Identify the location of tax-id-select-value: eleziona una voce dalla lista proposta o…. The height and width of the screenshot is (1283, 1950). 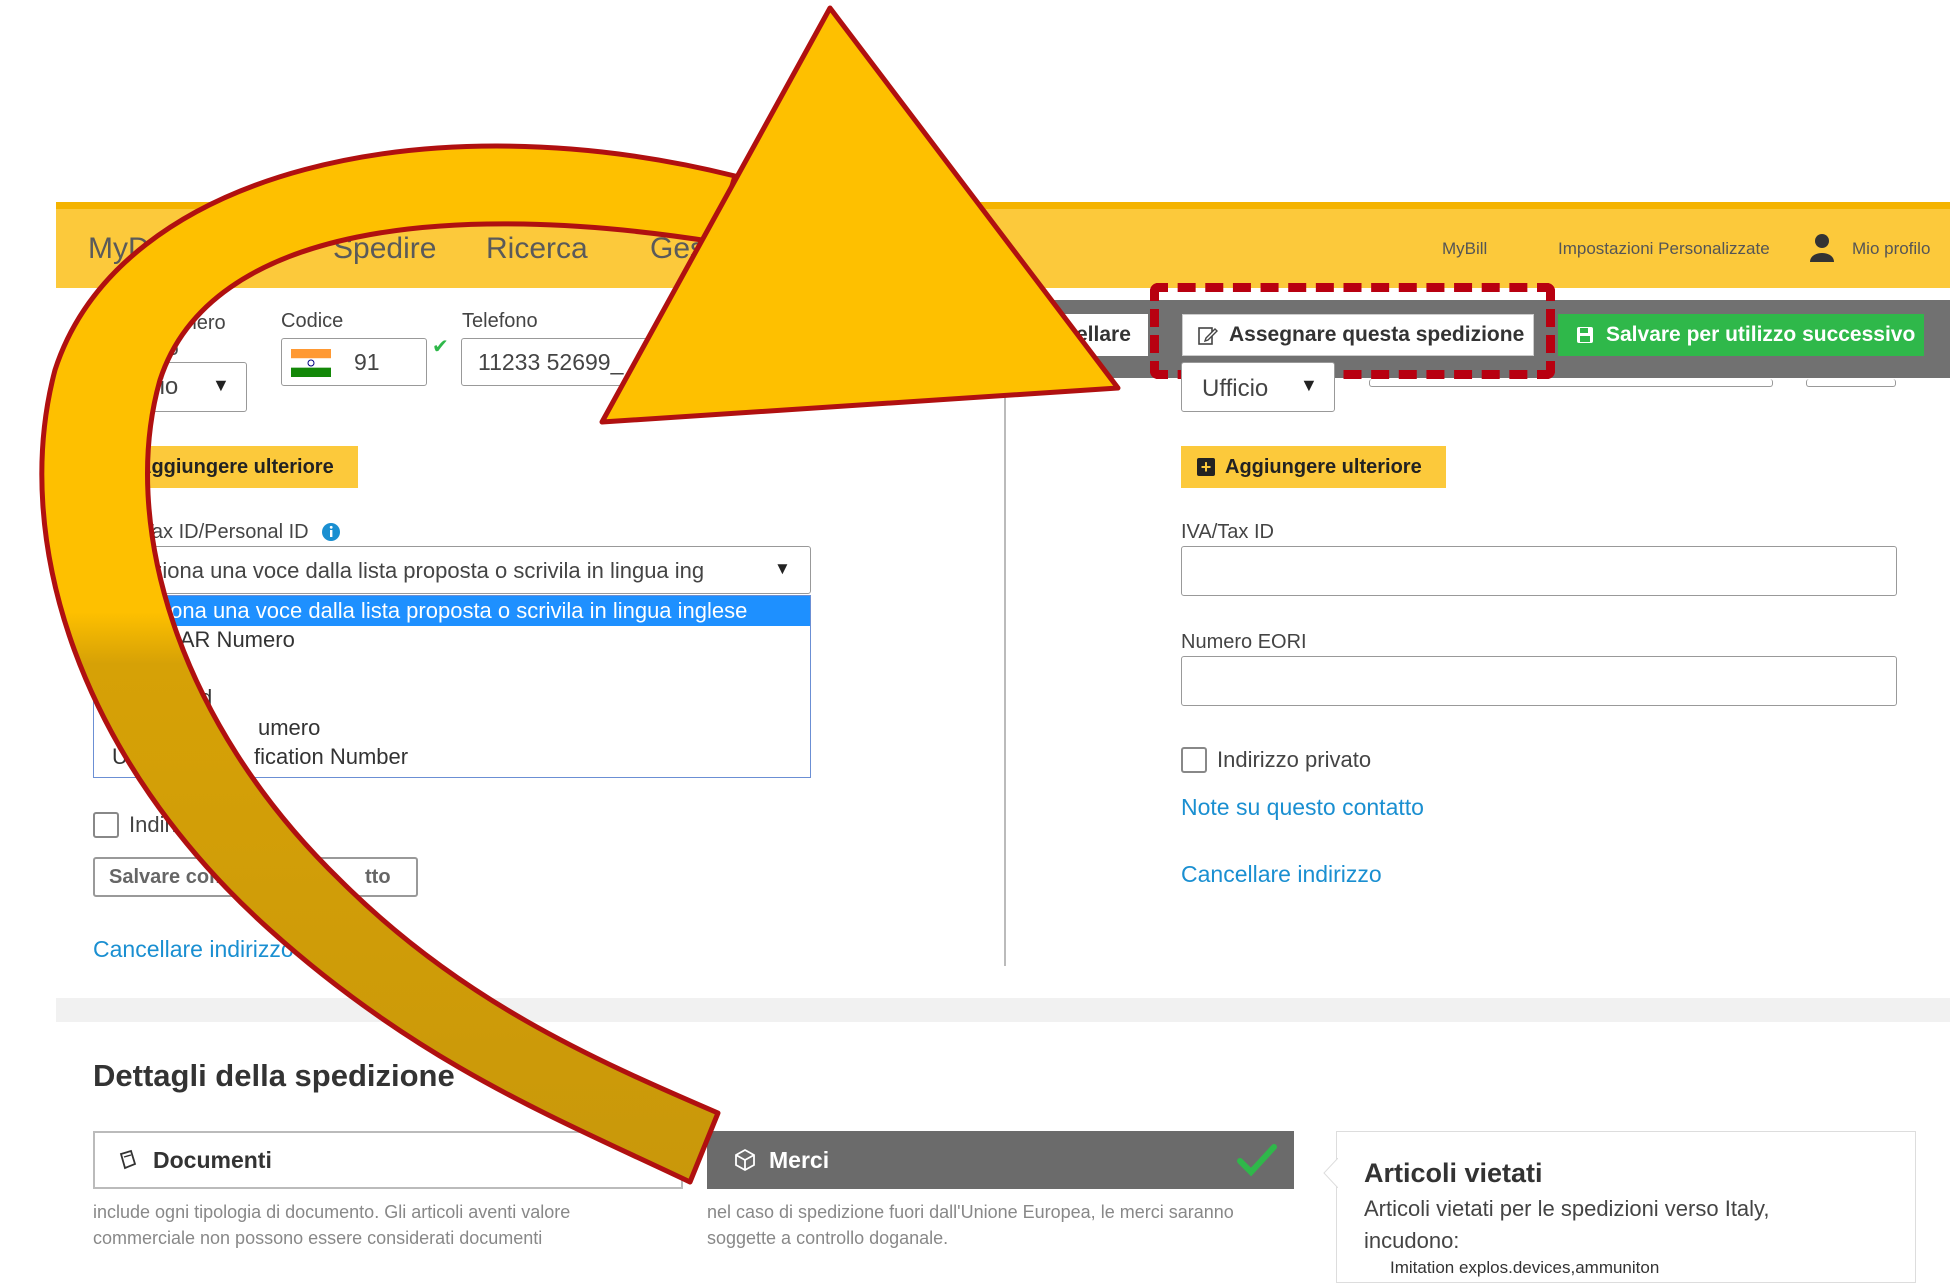
(413, 570).